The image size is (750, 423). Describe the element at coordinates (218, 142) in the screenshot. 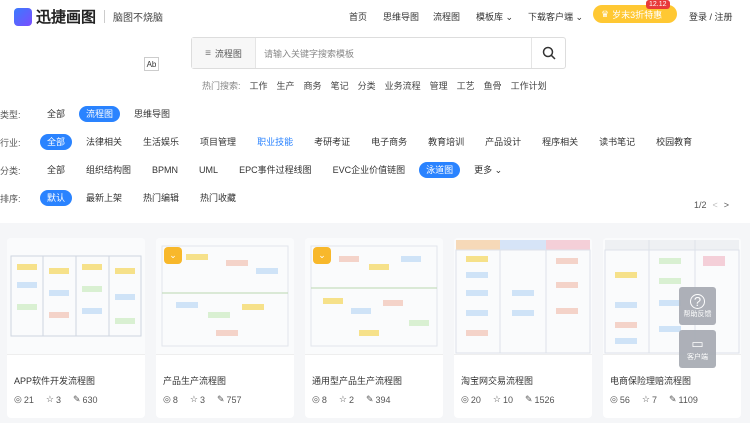

I see `chip-industry: 项目管理` at that location.